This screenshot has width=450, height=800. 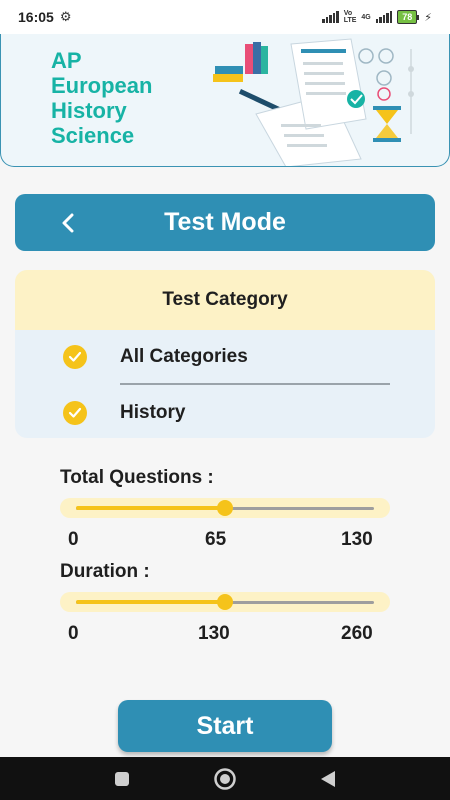 I want to click on home-button, so click(x=225, y=779).